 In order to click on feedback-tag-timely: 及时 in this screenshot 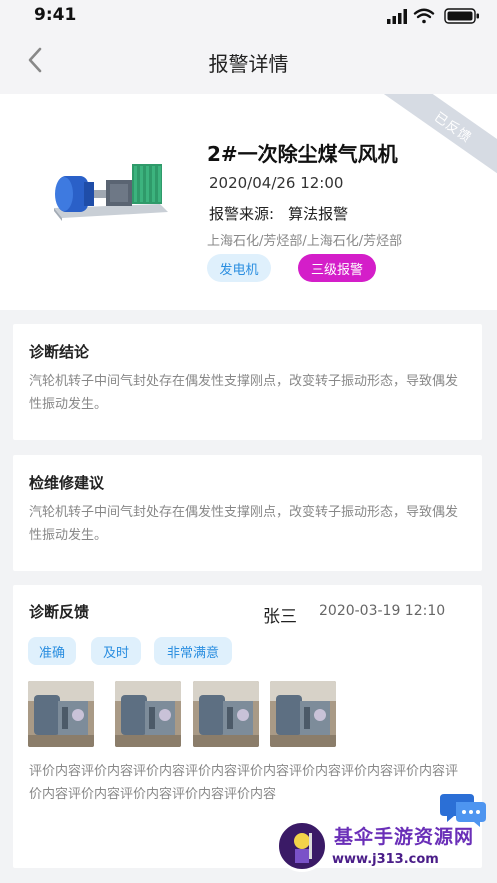, I will do `click(116, 651)`.